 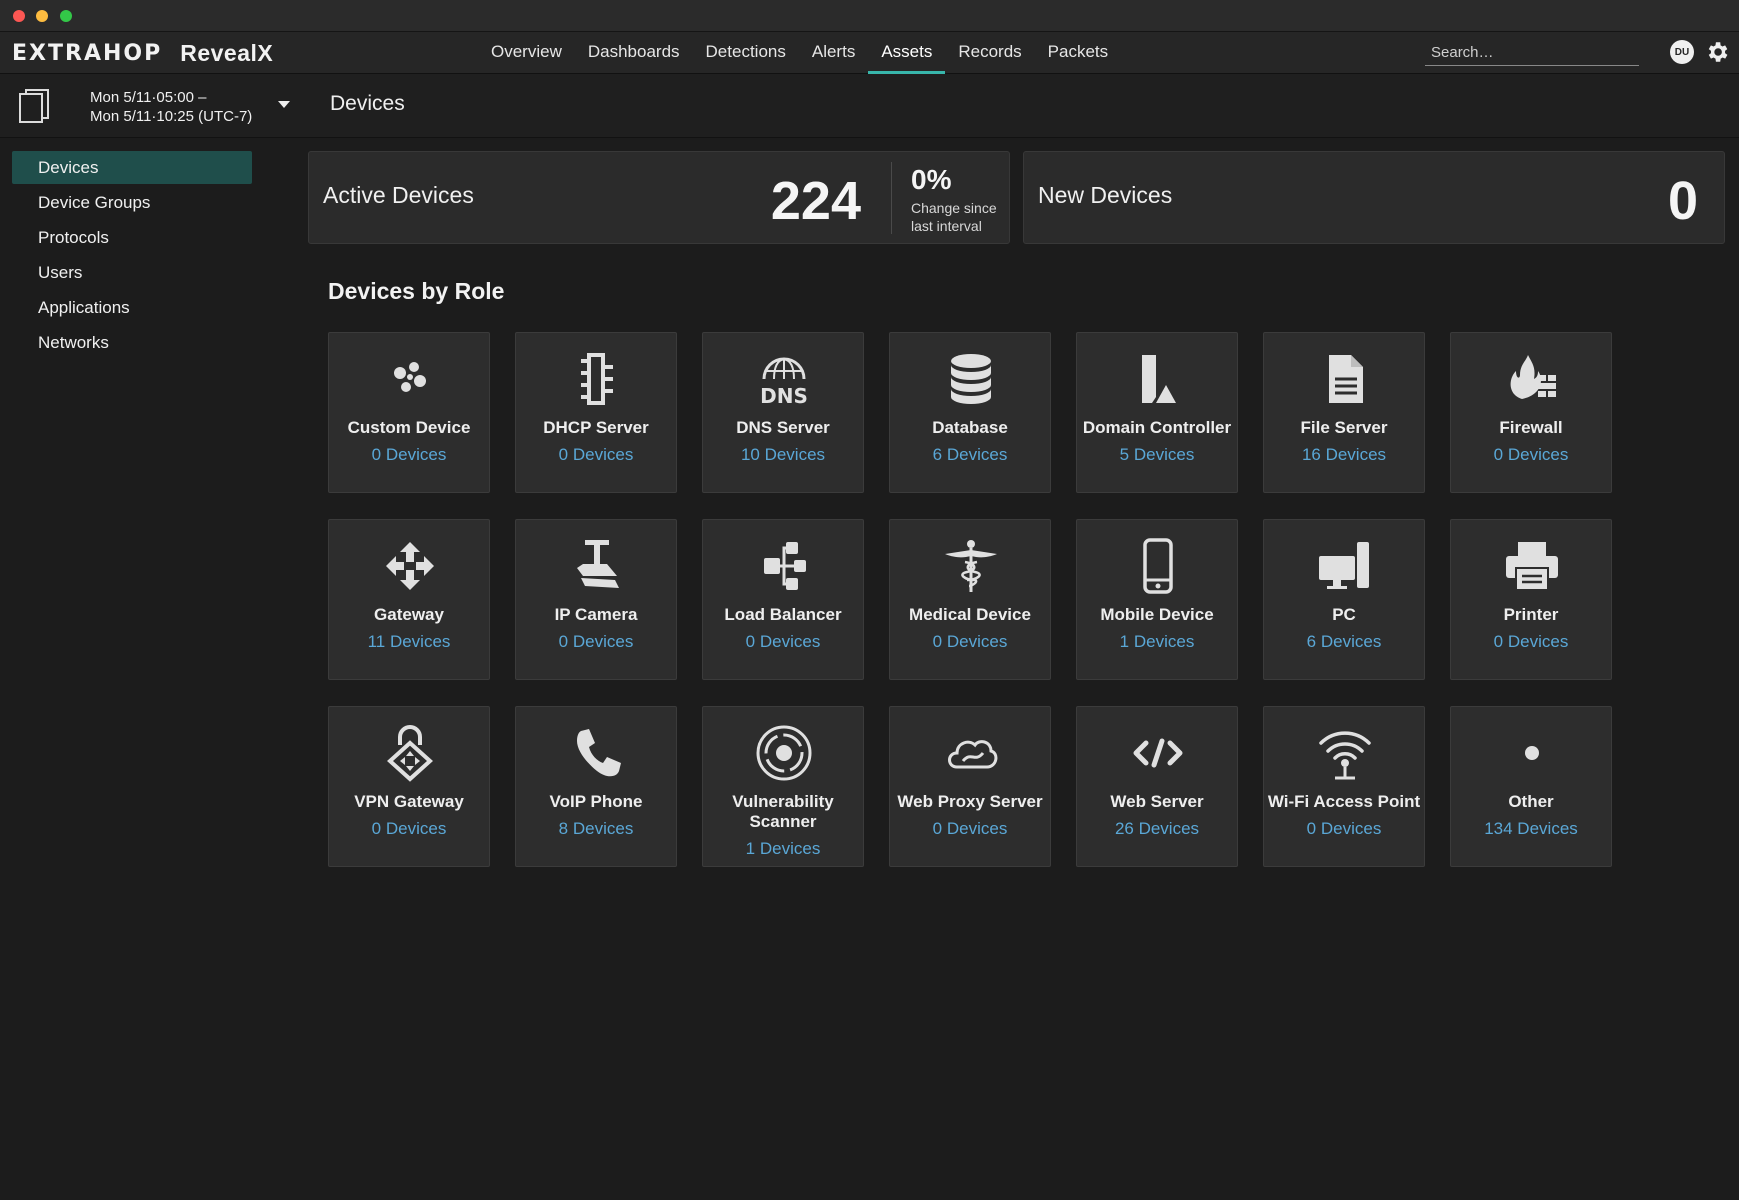 What do you see at coordinates (1532, 566) in the screenshot?
I see `printer-icon` at bounding box center [1532, 566].